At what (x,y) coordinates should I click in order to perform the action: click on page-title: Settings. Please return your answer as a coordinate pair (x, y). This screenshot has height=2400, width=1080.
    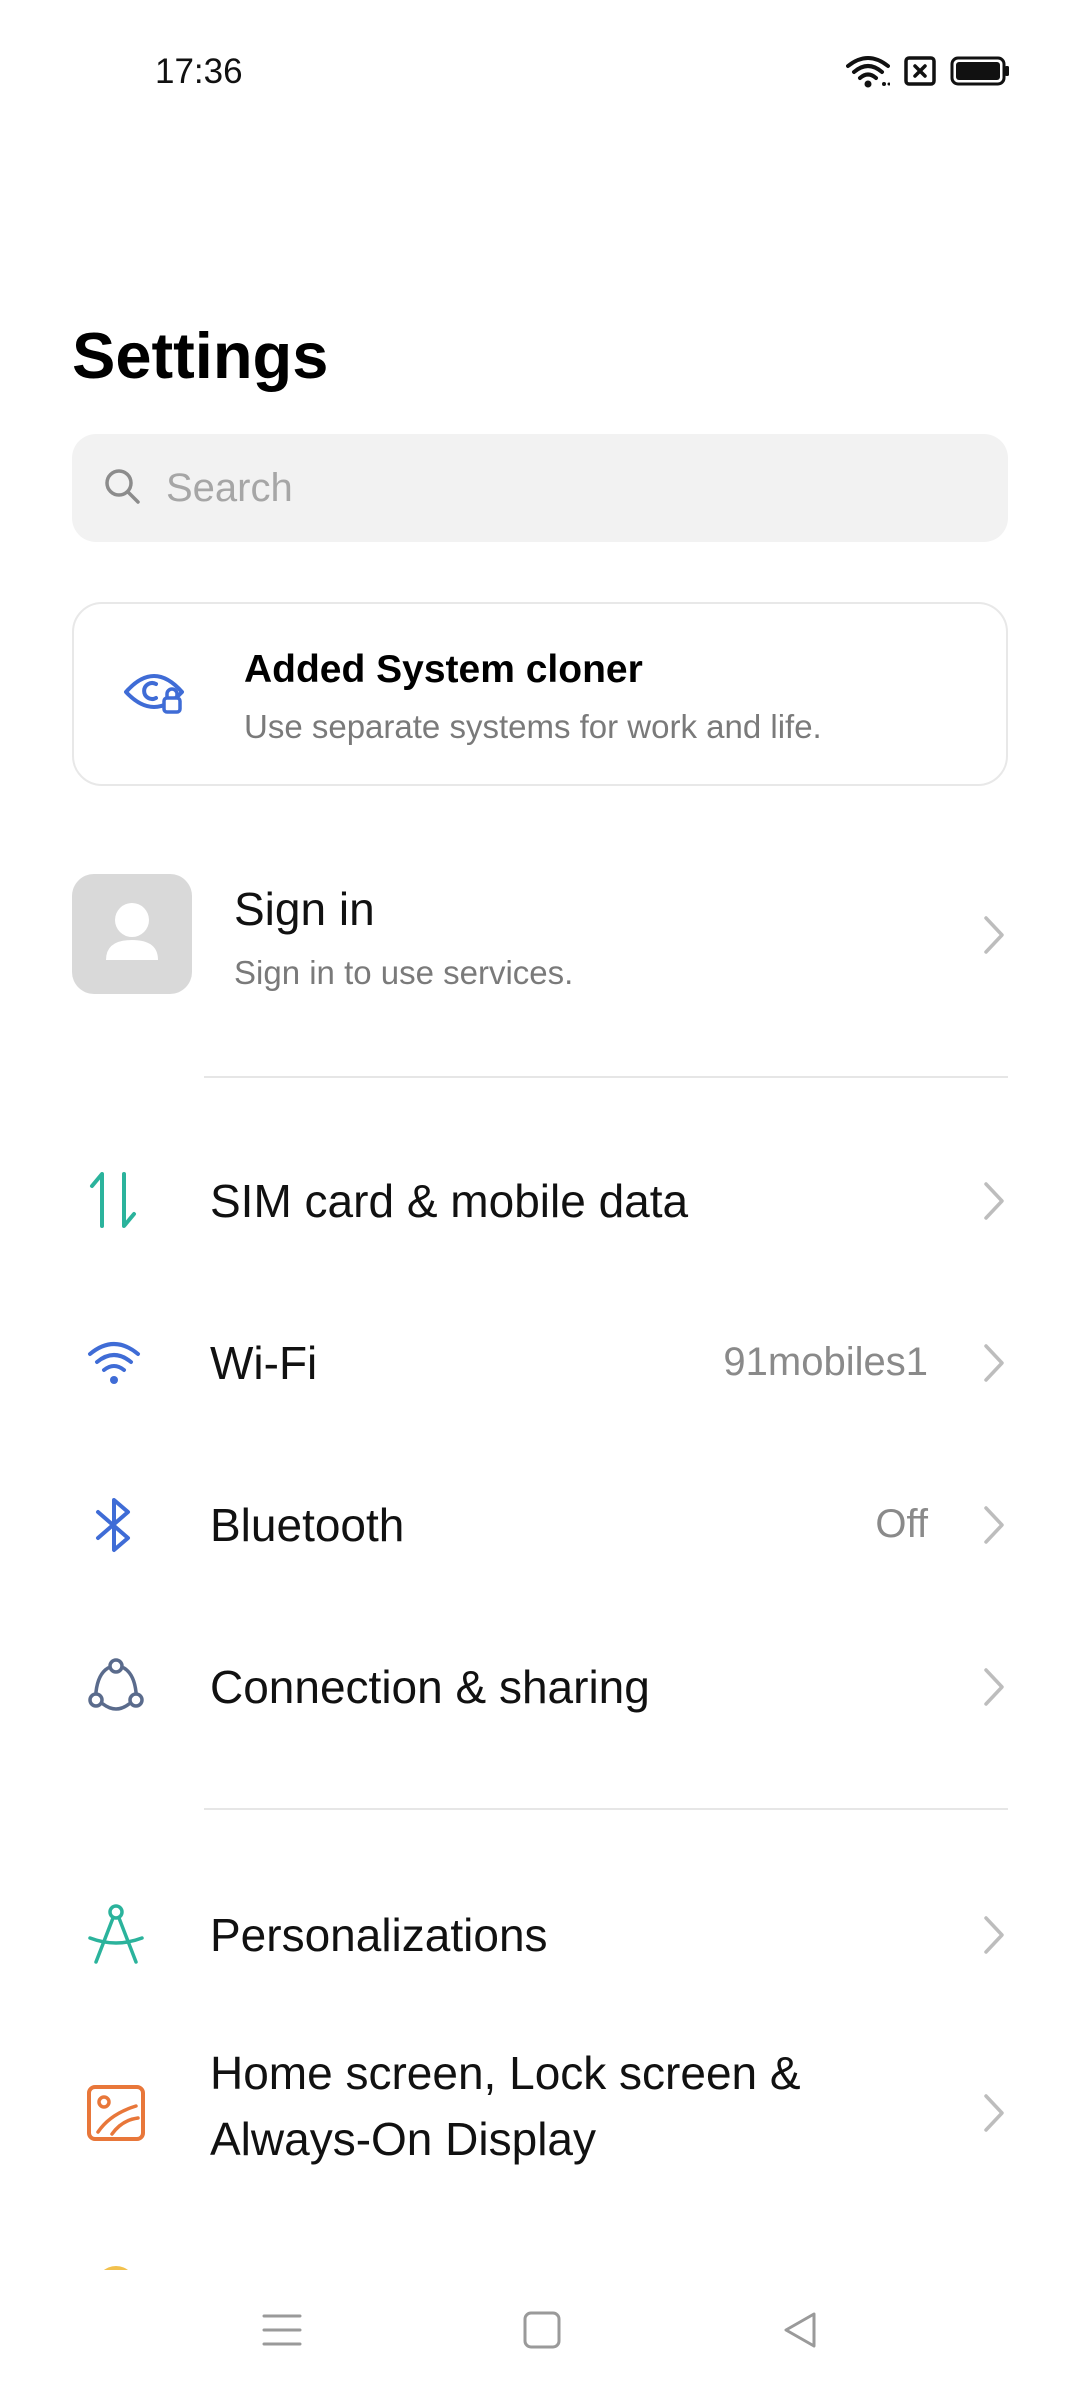
    Looking at the image, I should click on (200, 355).